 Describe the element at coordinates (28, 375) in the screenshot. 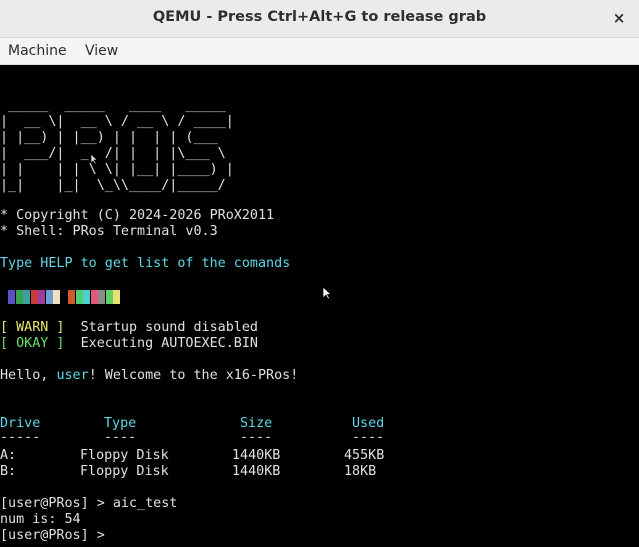

I see `hello-prefix: Hello,` at that location.